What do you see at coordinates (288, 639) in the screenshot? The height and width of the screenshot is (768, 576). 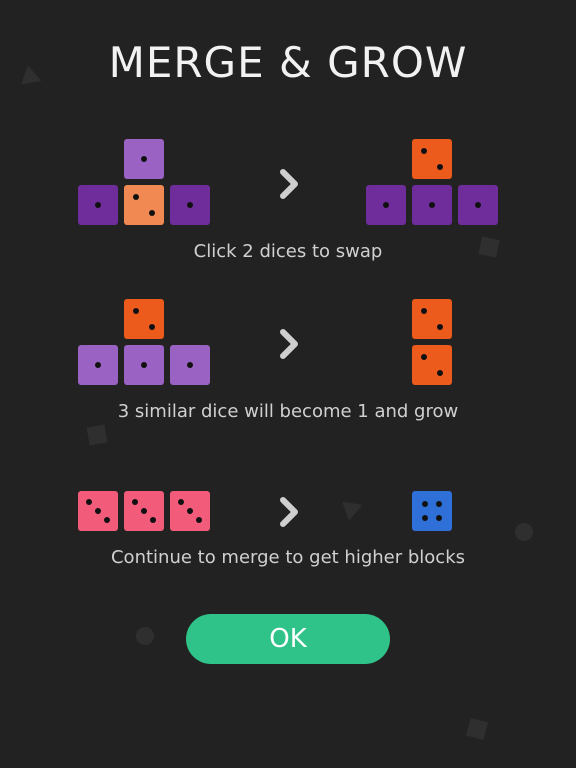 I see `ok-button: OK` at bounding box center [288, 639].